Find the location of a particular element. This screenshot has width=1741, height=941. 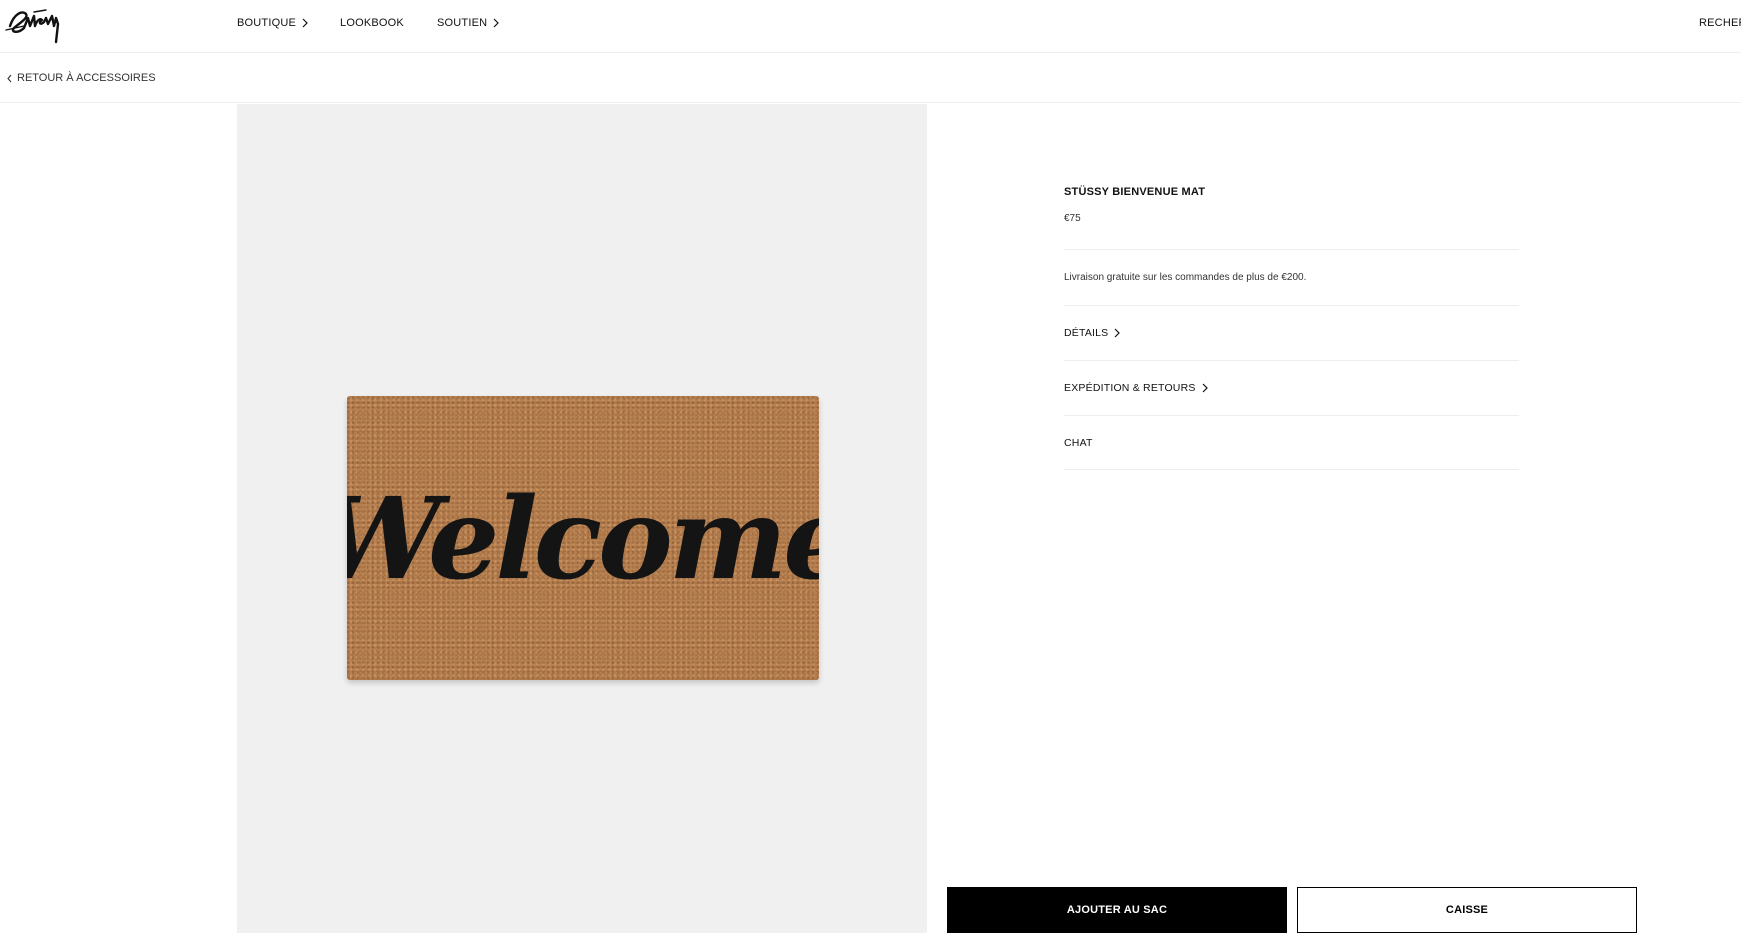

product-price: €75 is located at coordinates (1072, 218).